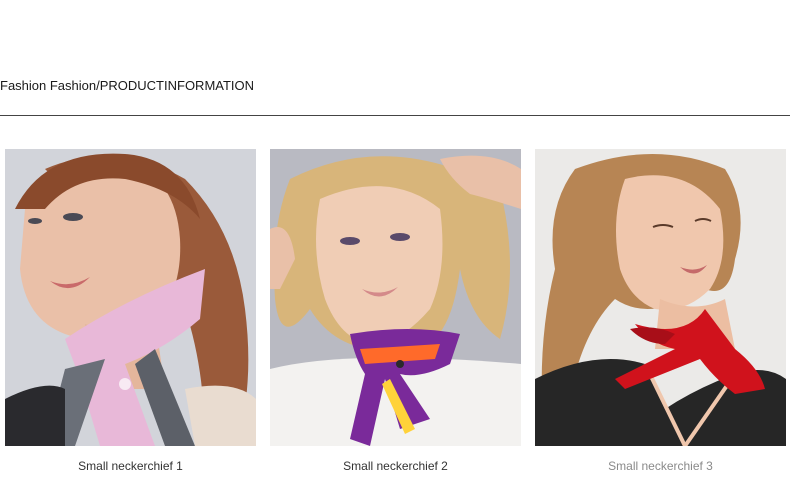 This screenshot has width=790, height=488. What do you see at coordinates (395, 466) in the screenshot?
I see `product-caption-2: Small neckerchief 2` at bounding box center [395, 466].